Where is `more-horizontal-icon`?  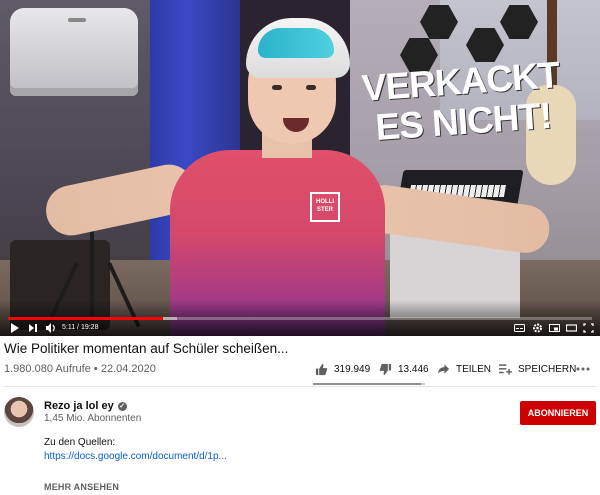
more-horizontal-icon is located at coordinates (583, 369).